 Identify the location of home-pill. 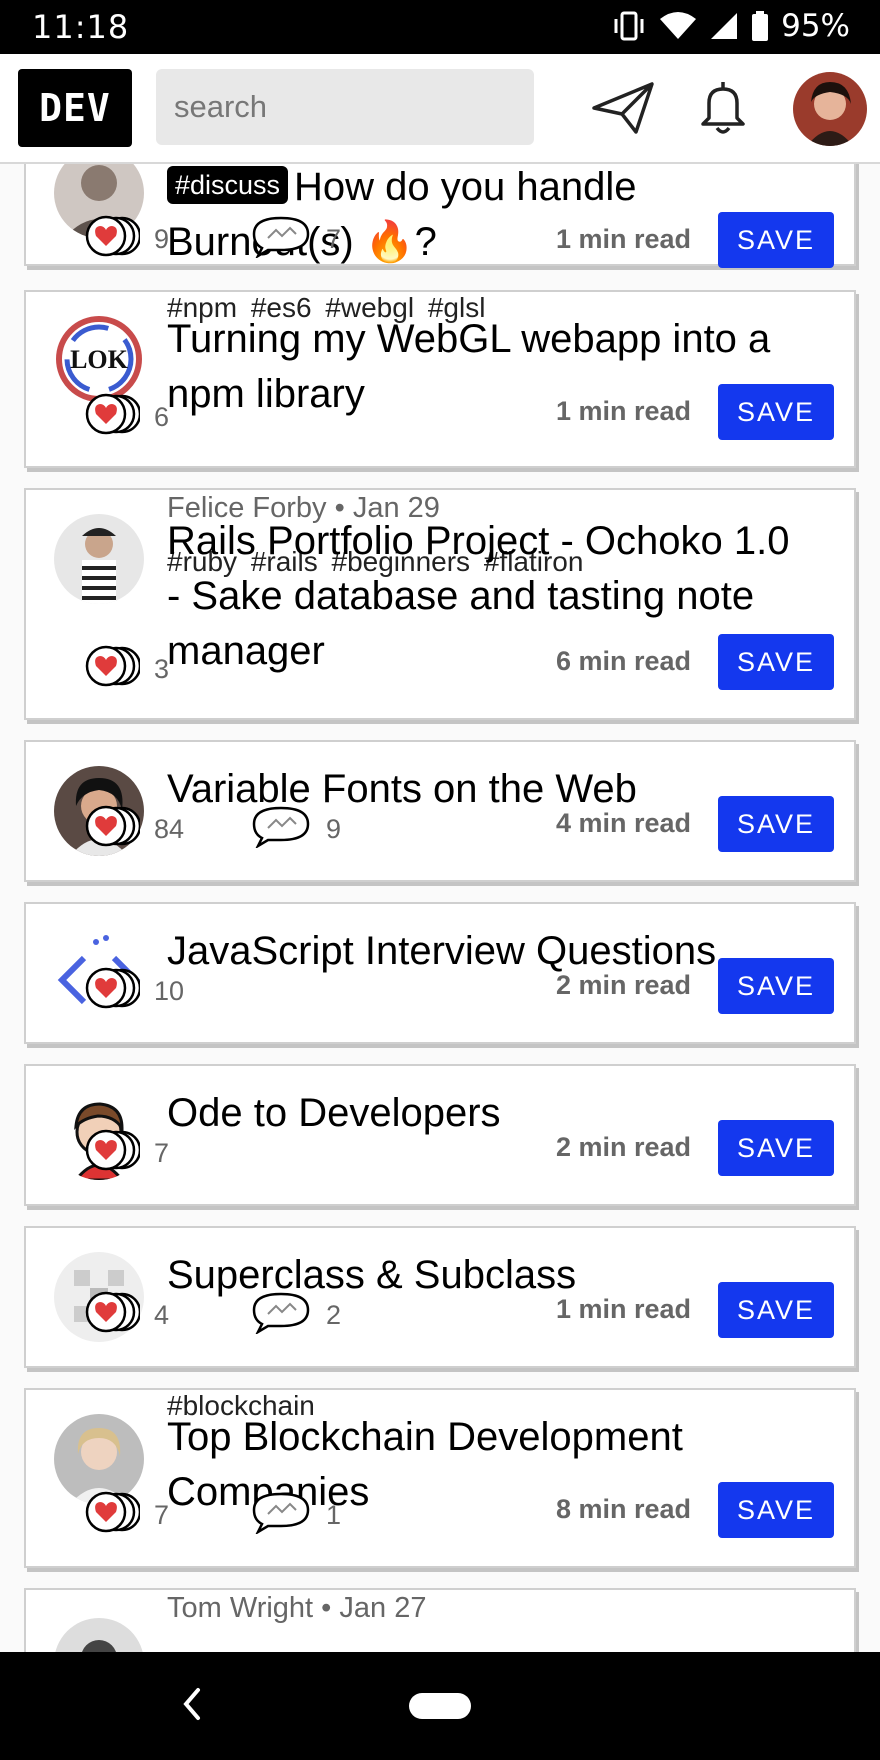
(440, 1706).